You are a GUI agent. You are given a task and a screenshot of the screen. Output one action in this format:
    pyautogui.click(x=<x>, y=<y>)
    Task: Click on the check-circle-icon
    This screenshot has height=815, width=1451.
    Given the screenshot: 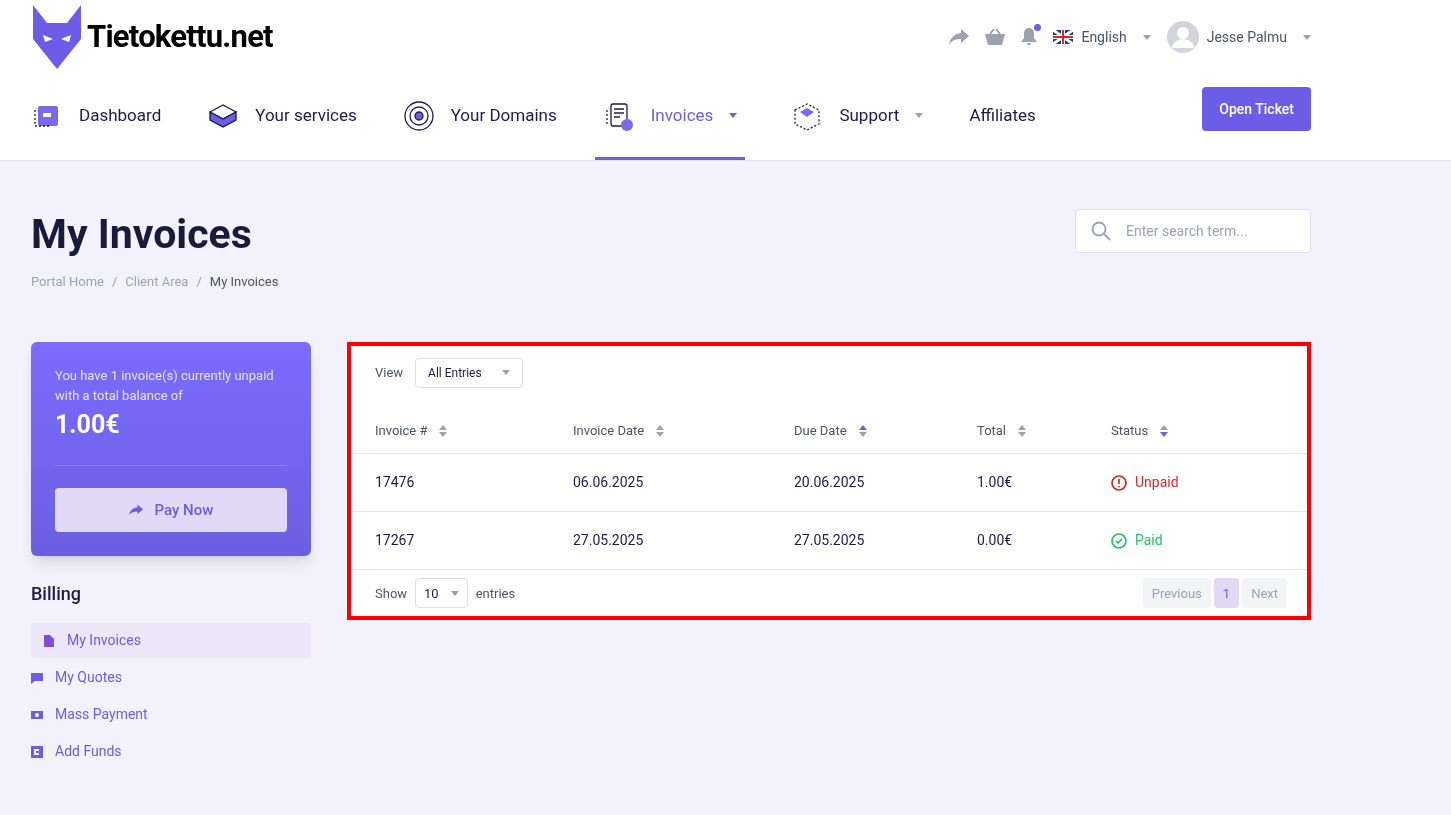 What is the action you would take?
    pyautogui.click(x=1119, y=540)
    